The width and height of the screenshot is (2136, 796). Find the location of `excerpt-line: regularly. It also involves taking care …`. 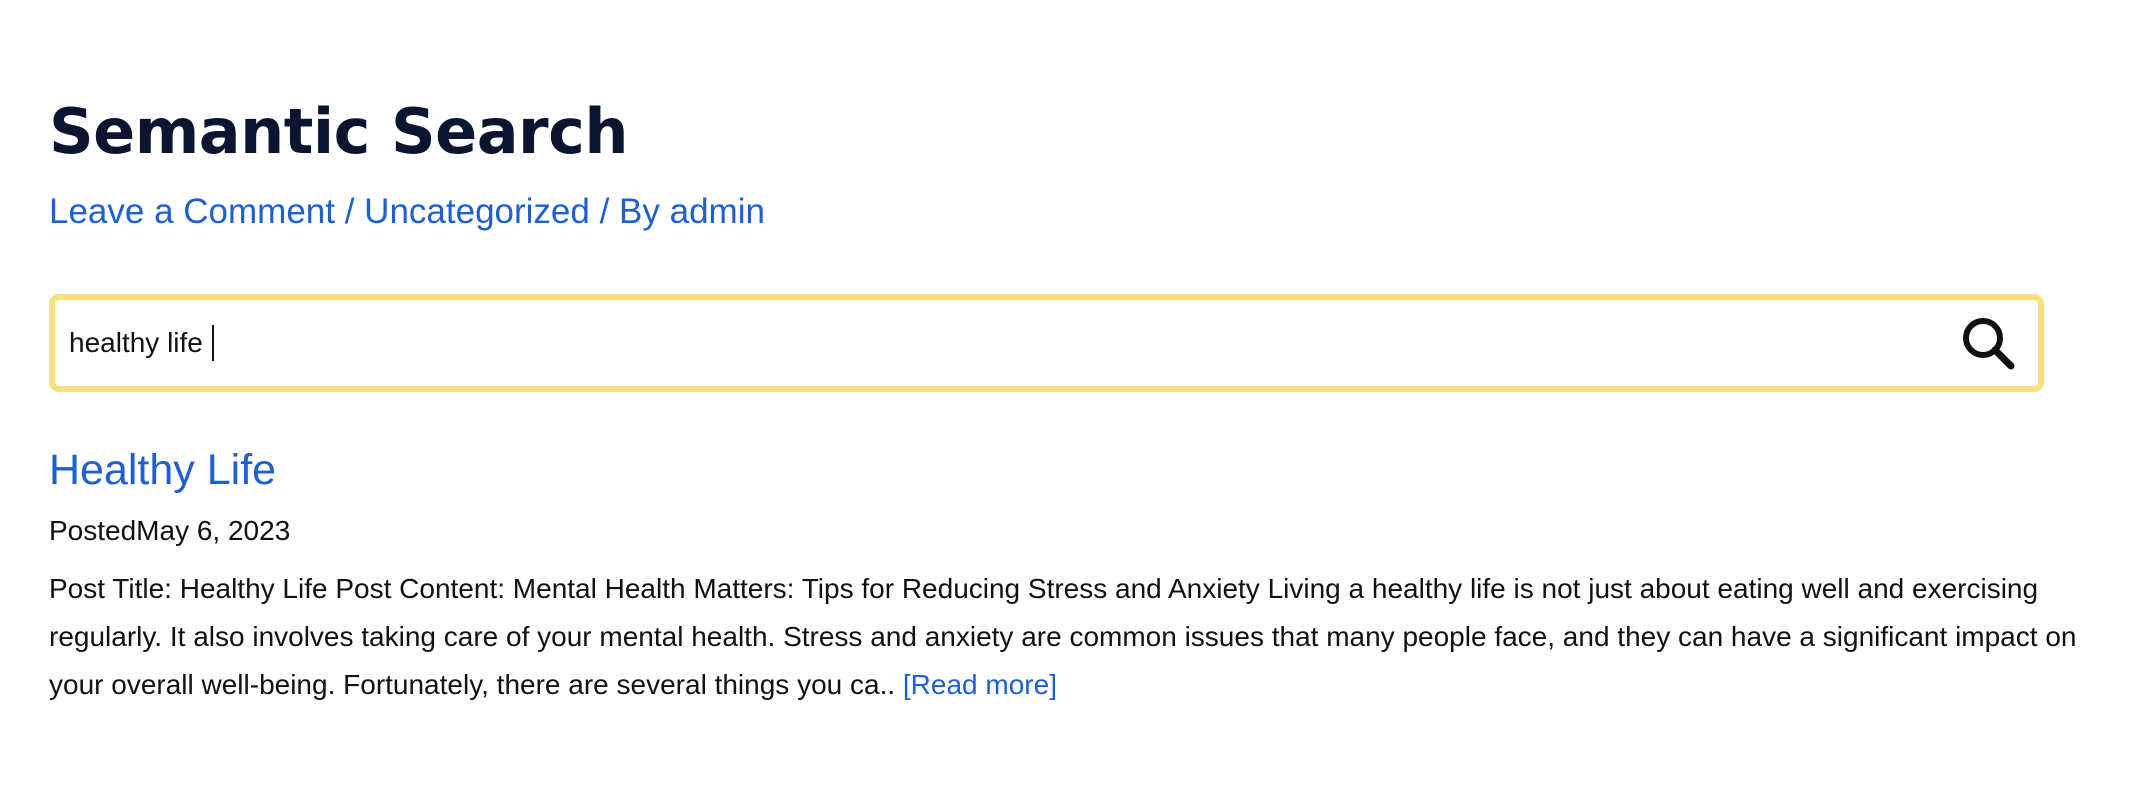

excerpt-line: regularly. It also involves taking care … is located at coordinates (1063, 636).